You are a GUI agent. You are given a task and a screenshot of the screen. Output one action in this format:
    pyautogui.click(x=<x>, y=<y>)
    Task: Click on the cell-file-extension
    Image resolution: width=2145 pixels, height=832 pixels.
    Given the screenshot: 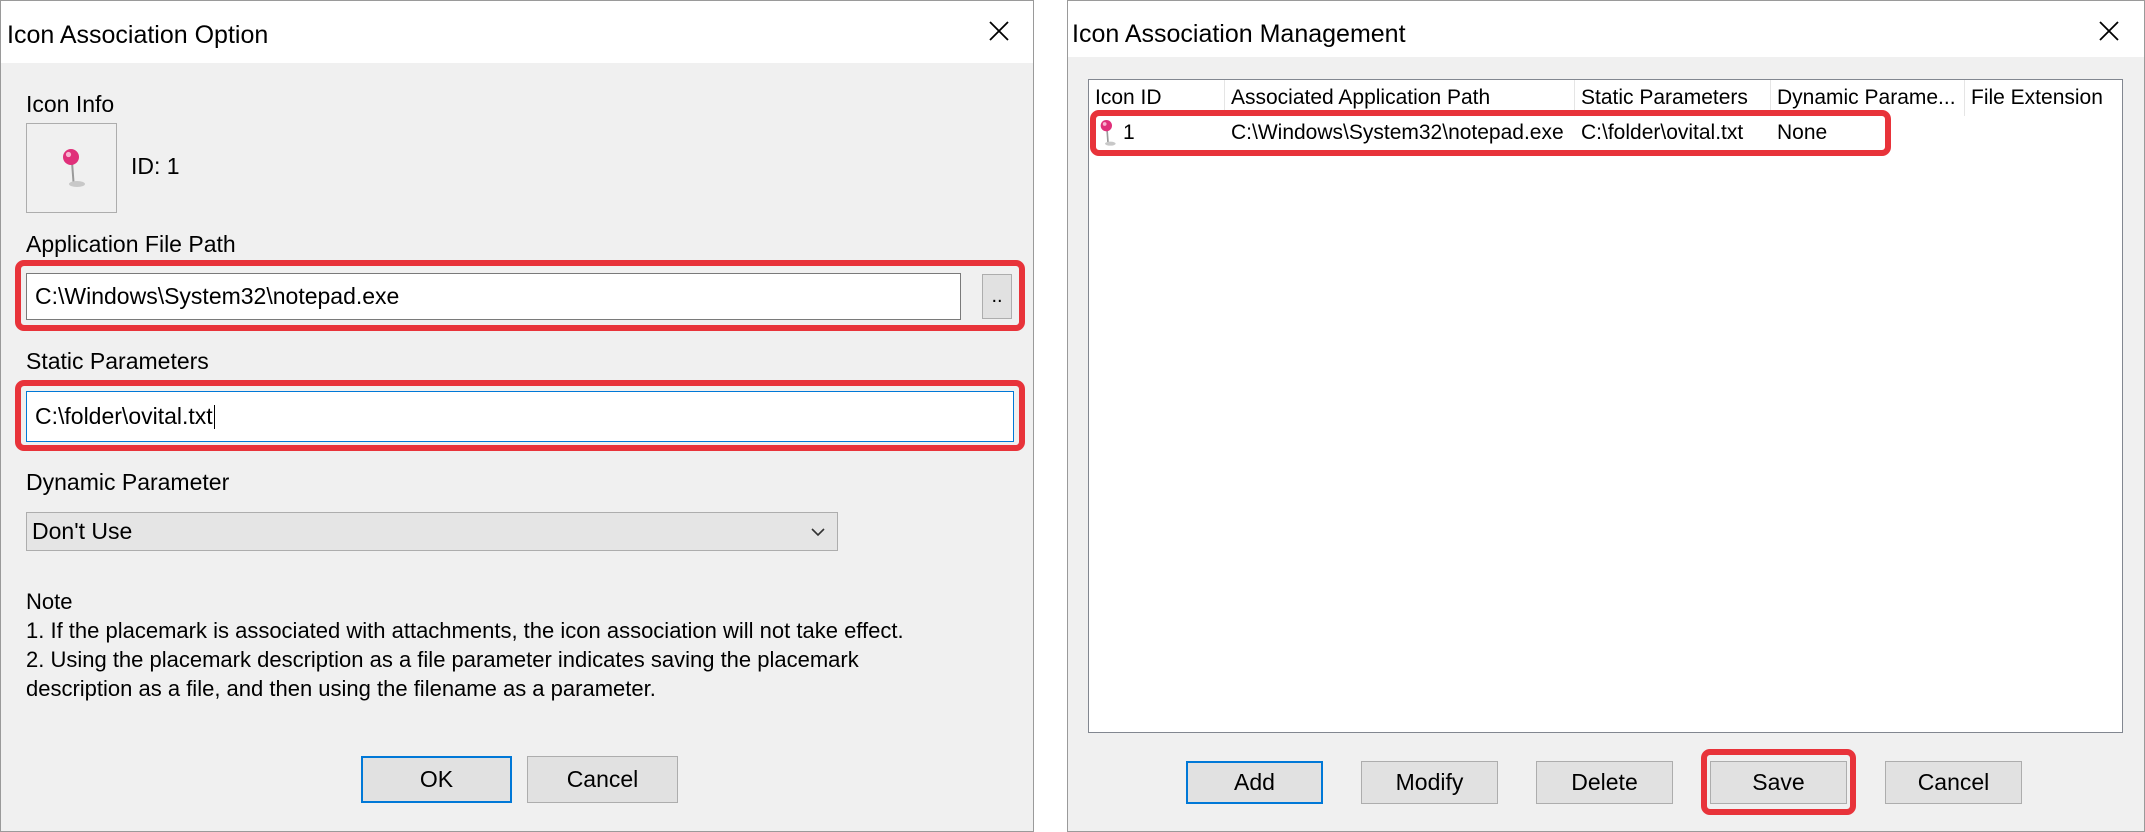 What is the action you would take?
    pyautogui.click(x=2043, y=133)
    